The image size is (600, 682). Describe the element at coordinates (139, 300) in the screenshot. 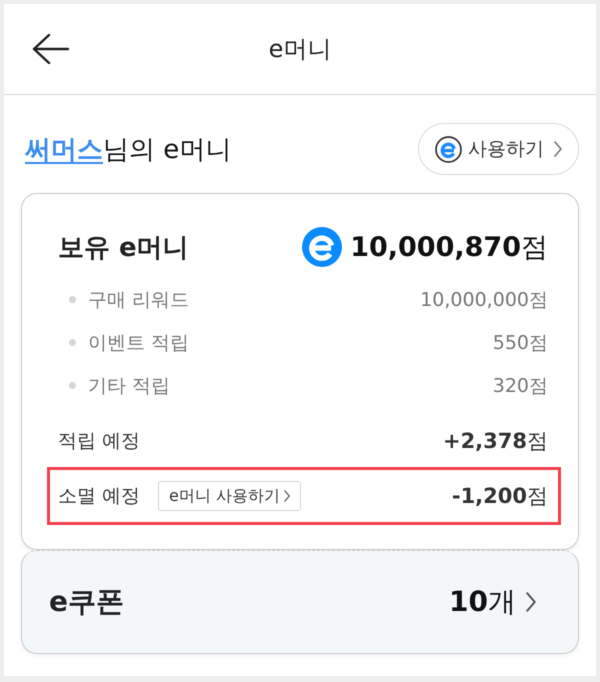

I see `breakdown-label: 구매 리워드` at that location.